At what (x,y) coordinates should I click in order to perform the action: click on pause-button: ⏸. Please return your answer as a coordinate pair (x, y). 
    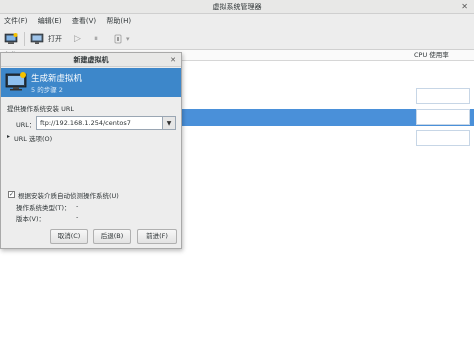
    Looking at the image, I should click on (96, 39).